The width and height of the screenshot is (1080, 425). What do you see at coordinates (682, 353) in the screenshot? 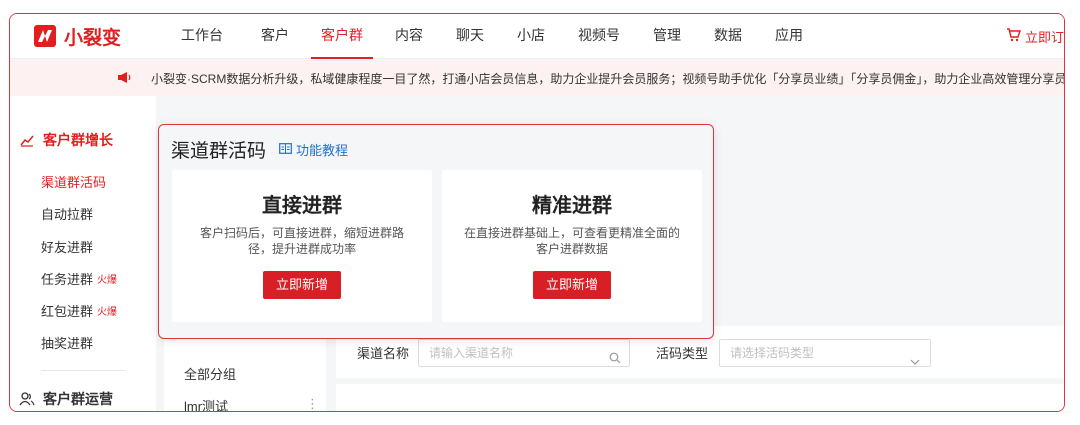
I see `qrcode-type-label: 活码类型` at bounding box center [682, 353].